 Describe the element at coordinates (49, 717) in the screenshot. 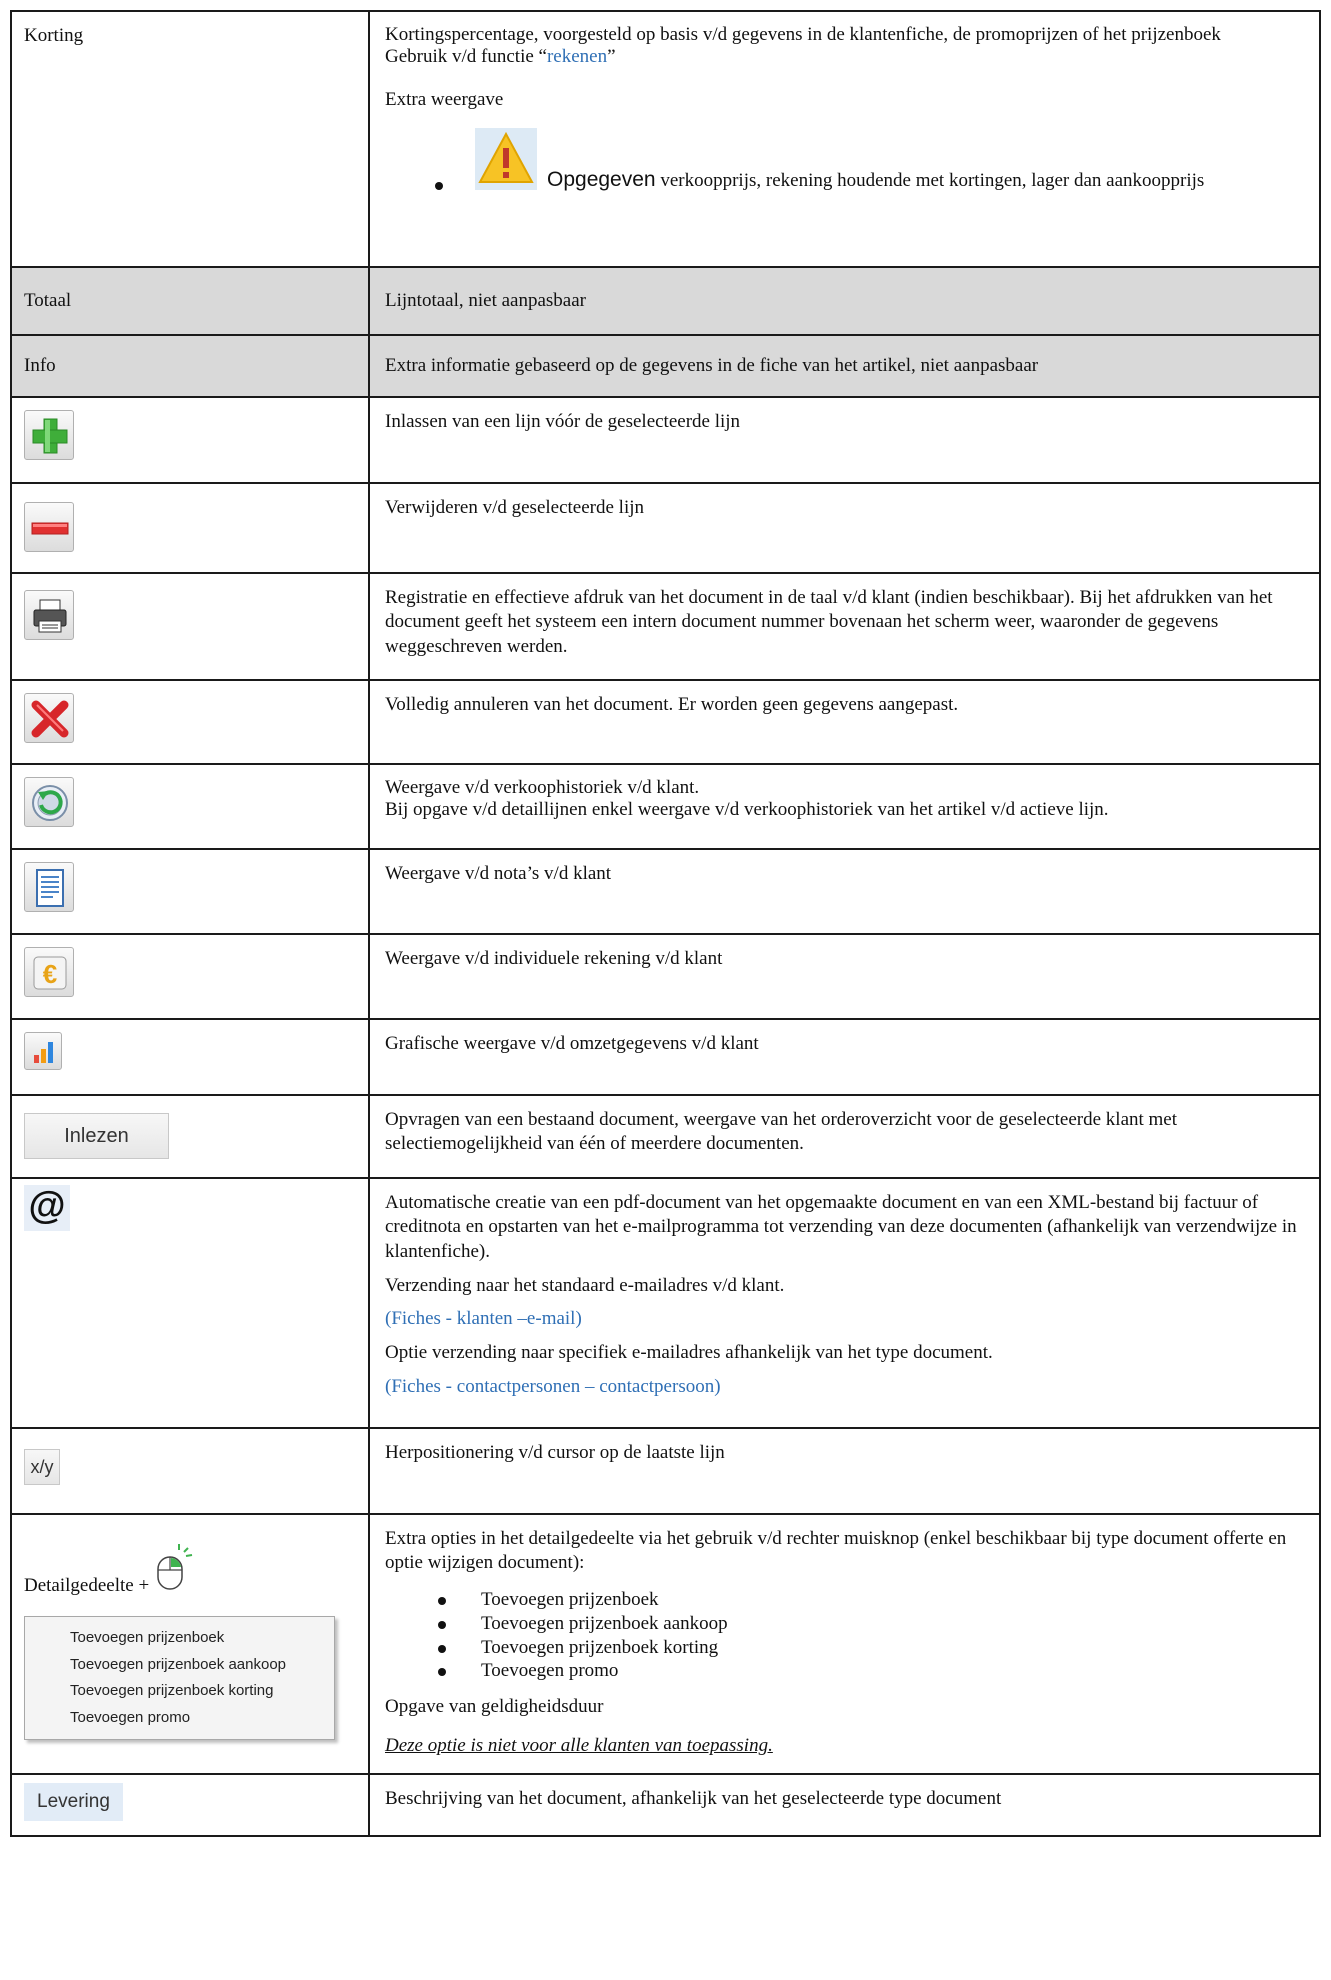

I see `close-icon` at that location.